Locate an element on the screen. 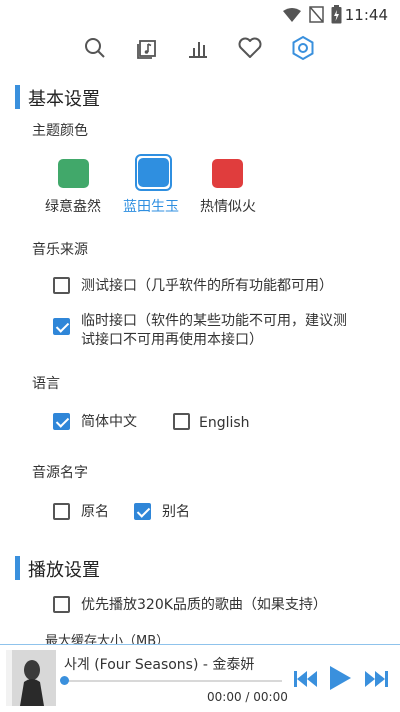 This screenshot has width=400, height=712. green-swatch is located at coordinates (73, 173).